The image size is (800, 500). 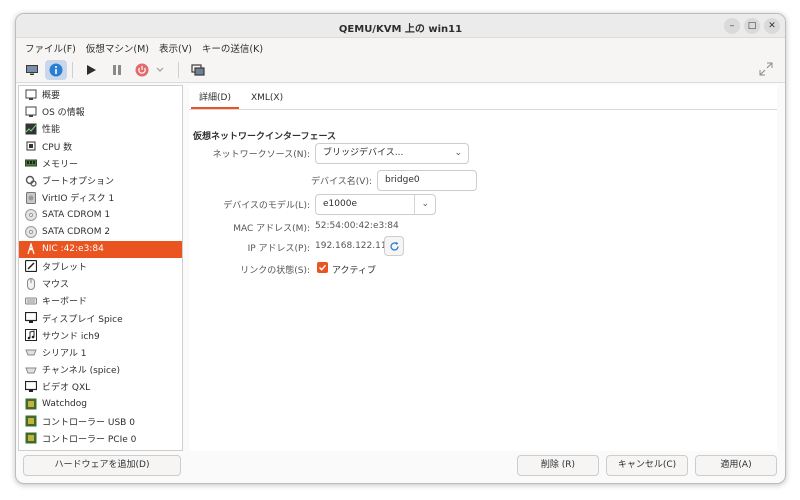 What do you see at coordinates (50, 48) in the screenshot?
I see `menu-file: ファイル(F)` at bounding box center [50, 48].